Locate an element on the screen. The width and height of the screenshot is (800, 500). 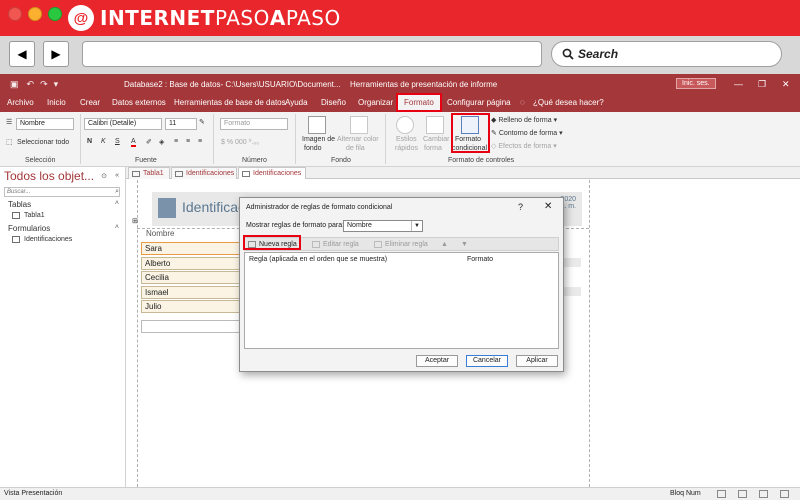
minimize-window-icon is located at coordinates (35, 14).